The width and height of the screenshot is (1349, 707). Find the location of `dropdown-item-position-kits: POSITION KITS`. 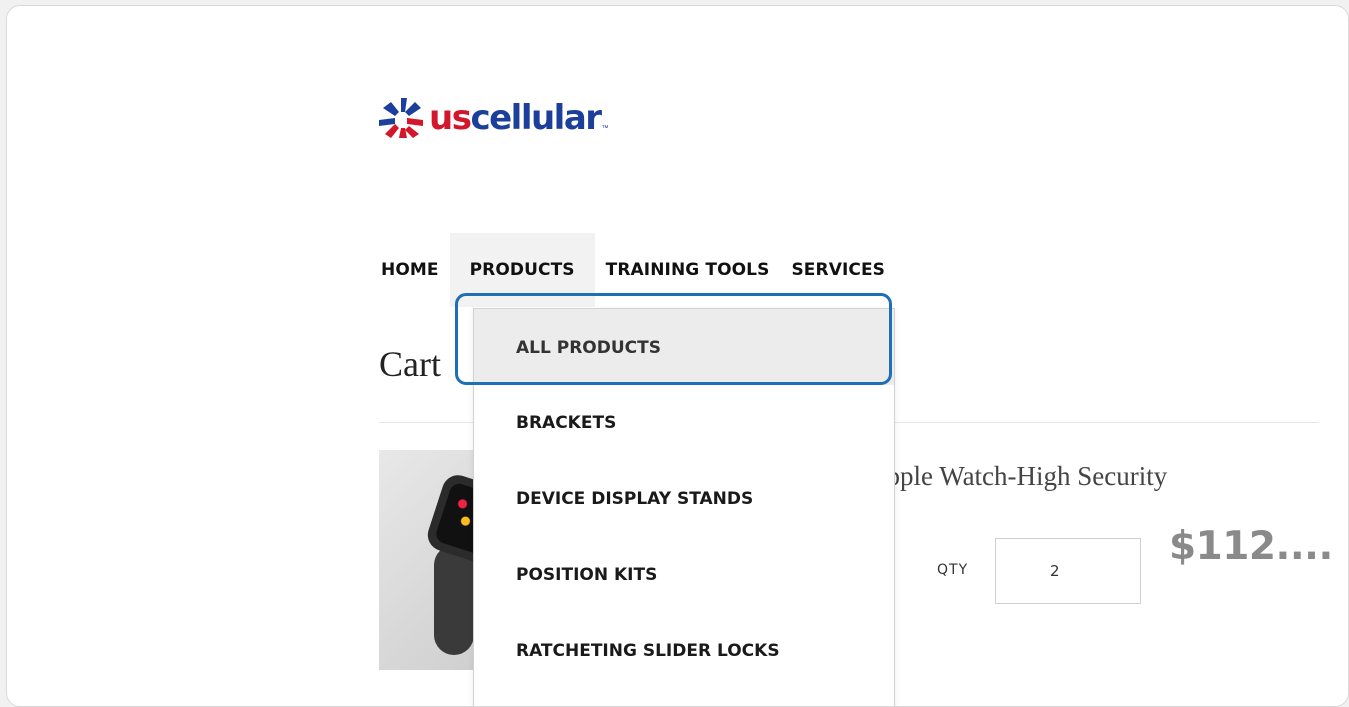

dropdown-item-position-kits: POSITION KITS is located at coordinates (684, 575).